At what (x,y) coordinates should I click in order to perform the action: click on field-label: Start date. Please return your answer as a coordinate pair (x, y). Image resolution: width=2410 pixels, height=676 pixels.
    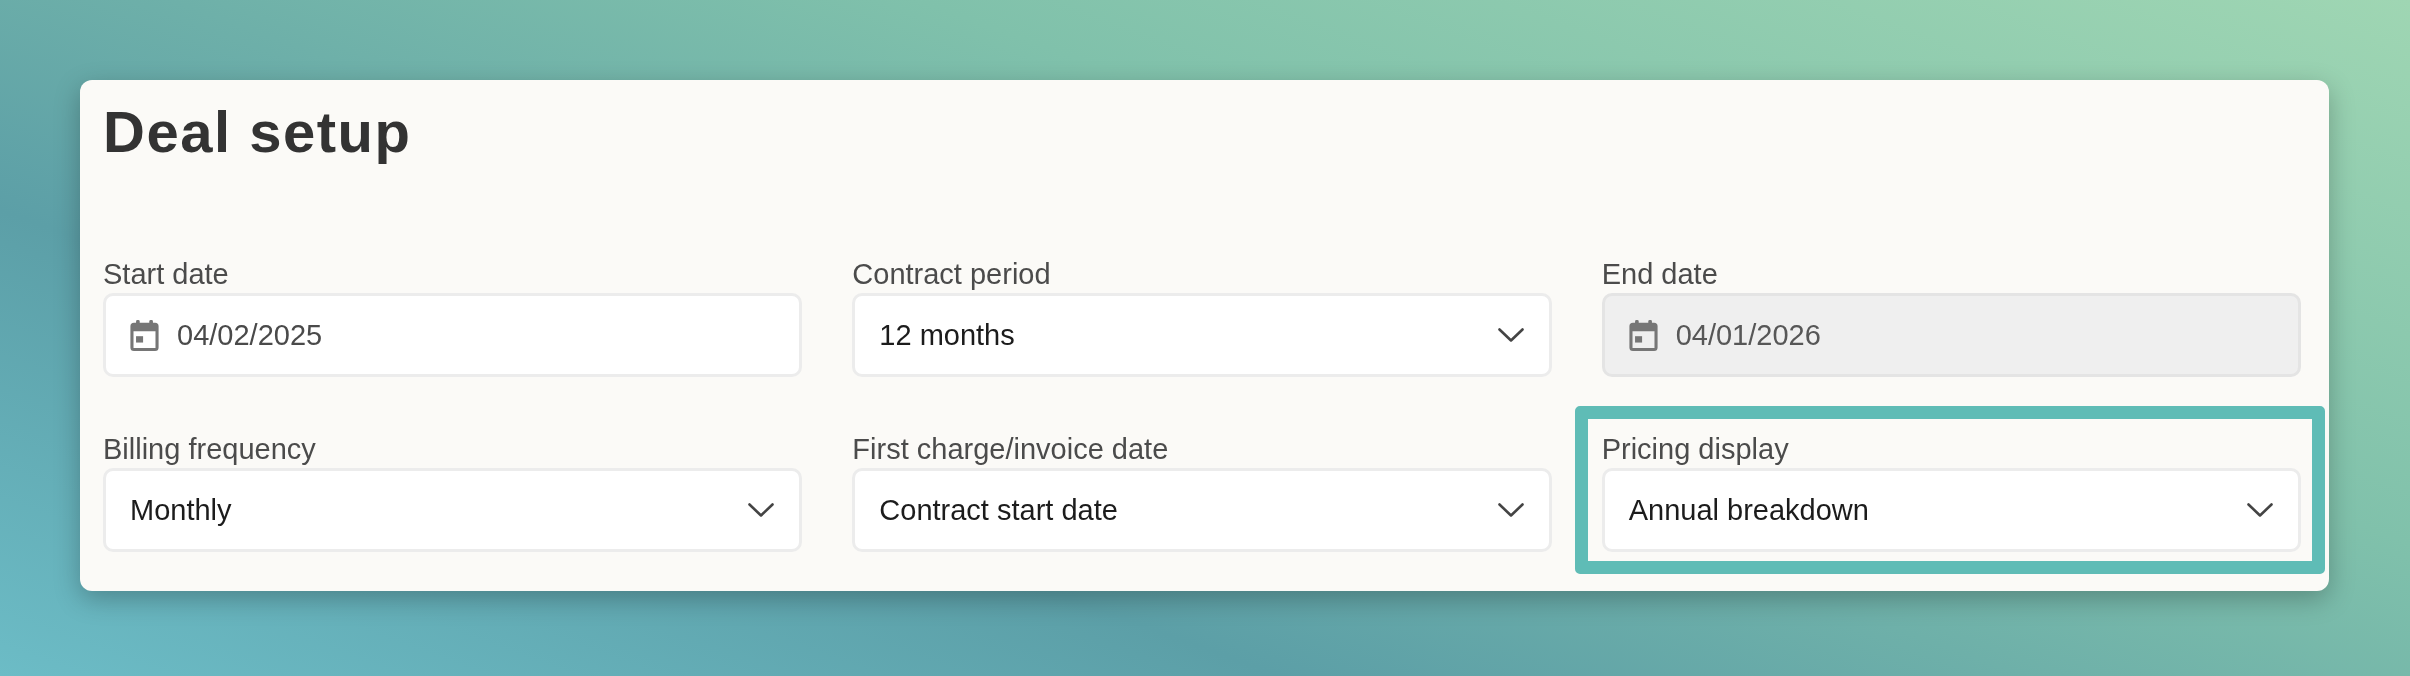
    Looking at the image, I should click on (166, 274).